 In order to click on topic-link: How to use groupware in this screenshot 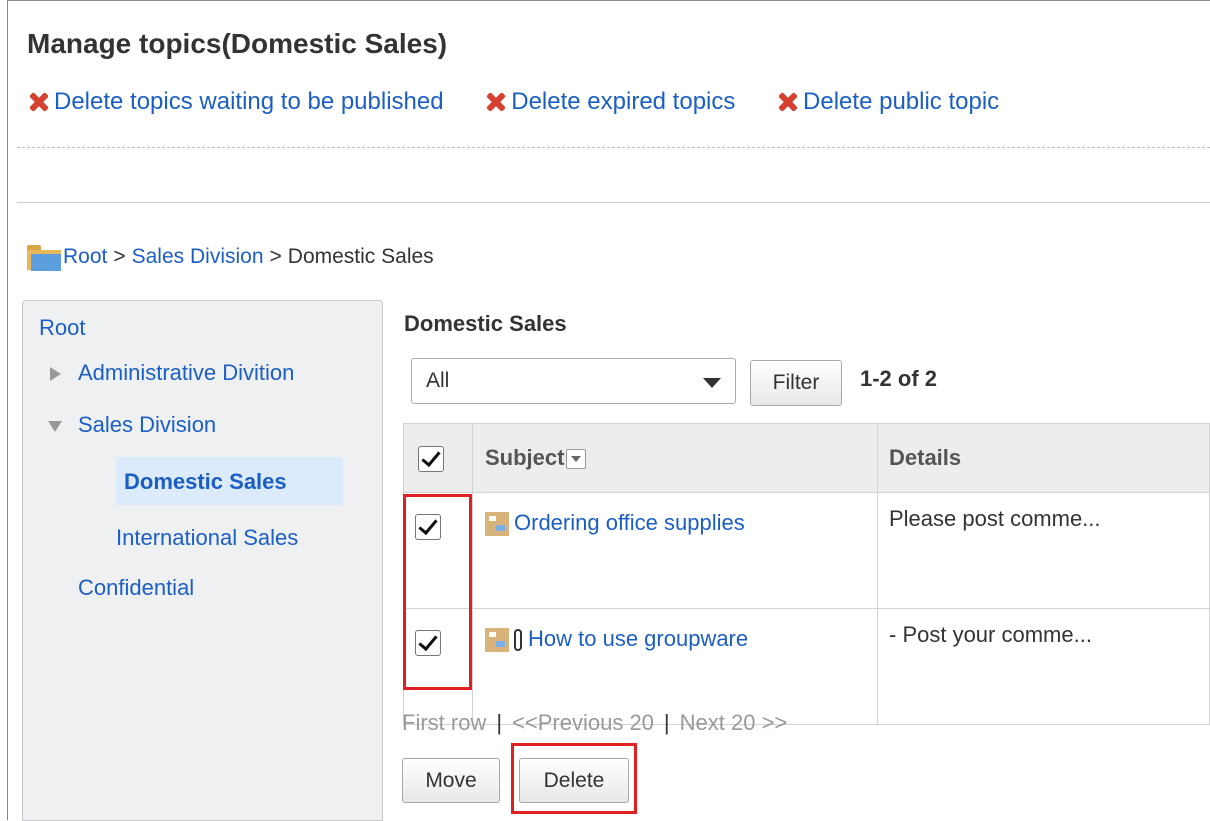, I will do `click(638, 638)`.